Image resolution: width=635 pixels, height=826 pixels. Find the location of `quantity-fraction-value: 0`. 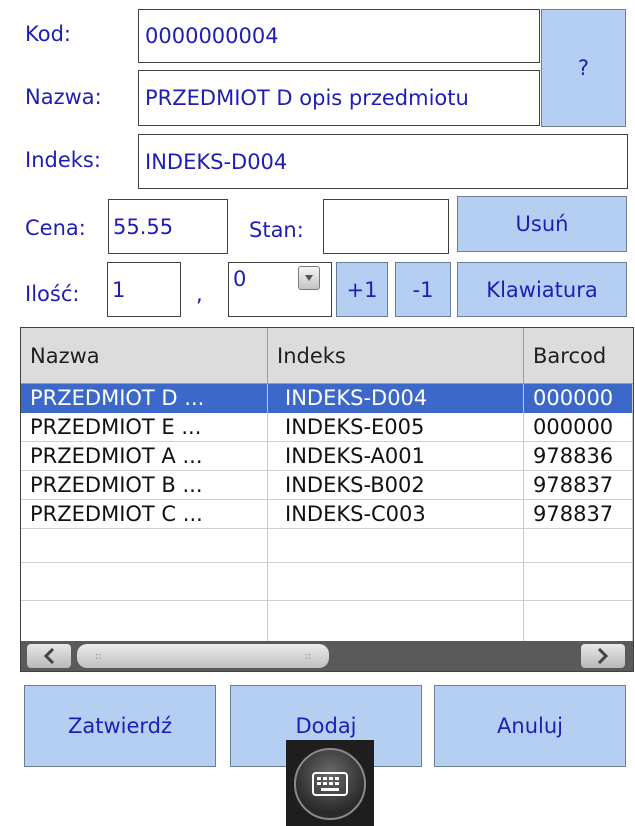

quantity-fraction-value: 0 is located at coordinates (240, 279).